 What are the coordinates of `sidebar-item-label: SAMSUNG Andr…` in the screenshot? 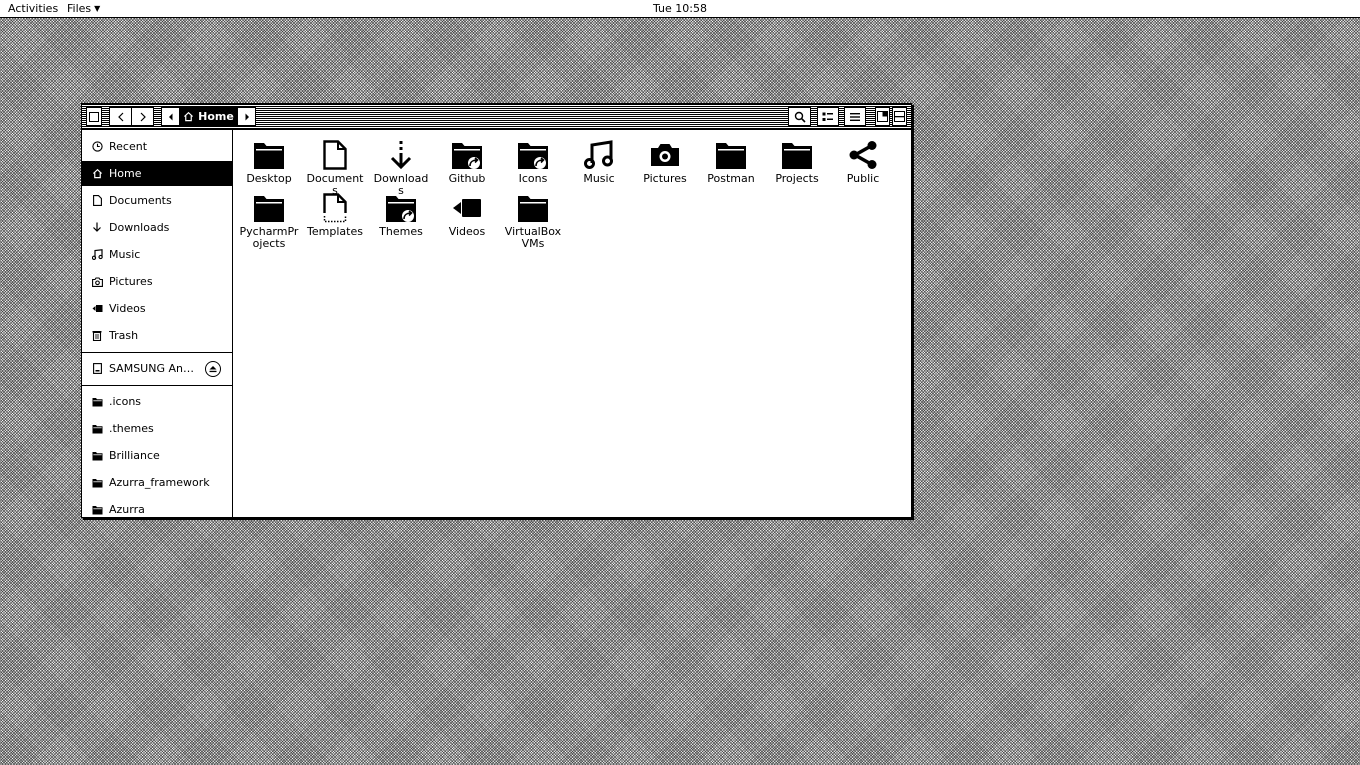 It's located at (154, 368).